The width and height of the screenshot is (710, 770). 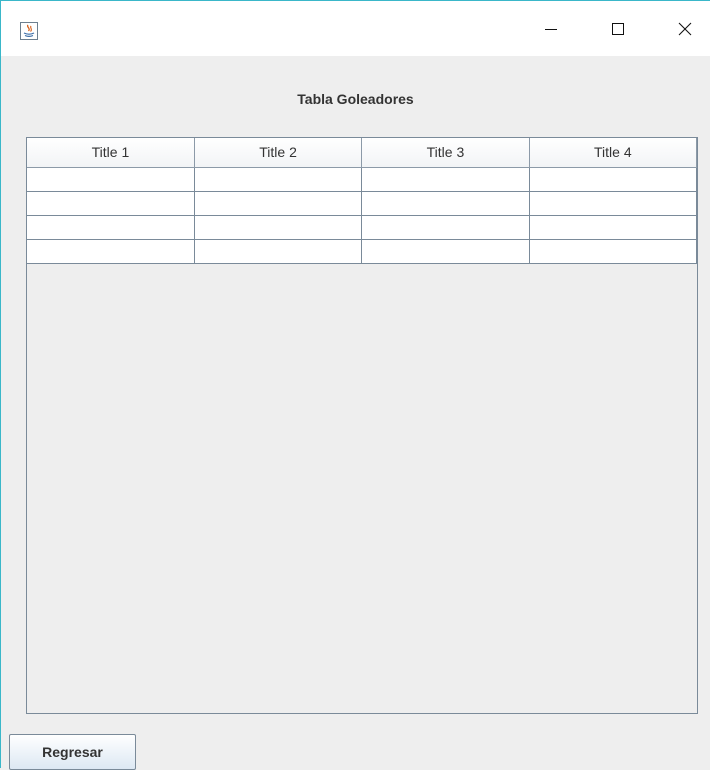 I want to click on table-header-row: Title 1 Title 2 Title 3 Title 4, so click(x=362, y=153).